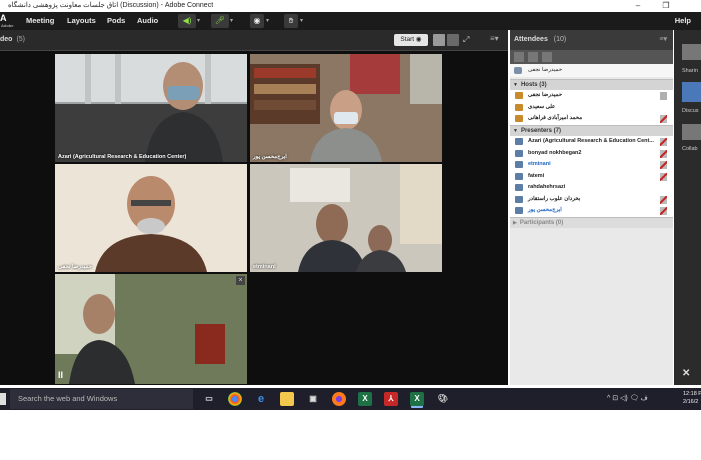  What do you see at coordinates (81, 21) in the screenshot?
I see `menu-layouts: Layouts` at bounding box center [81, 21].